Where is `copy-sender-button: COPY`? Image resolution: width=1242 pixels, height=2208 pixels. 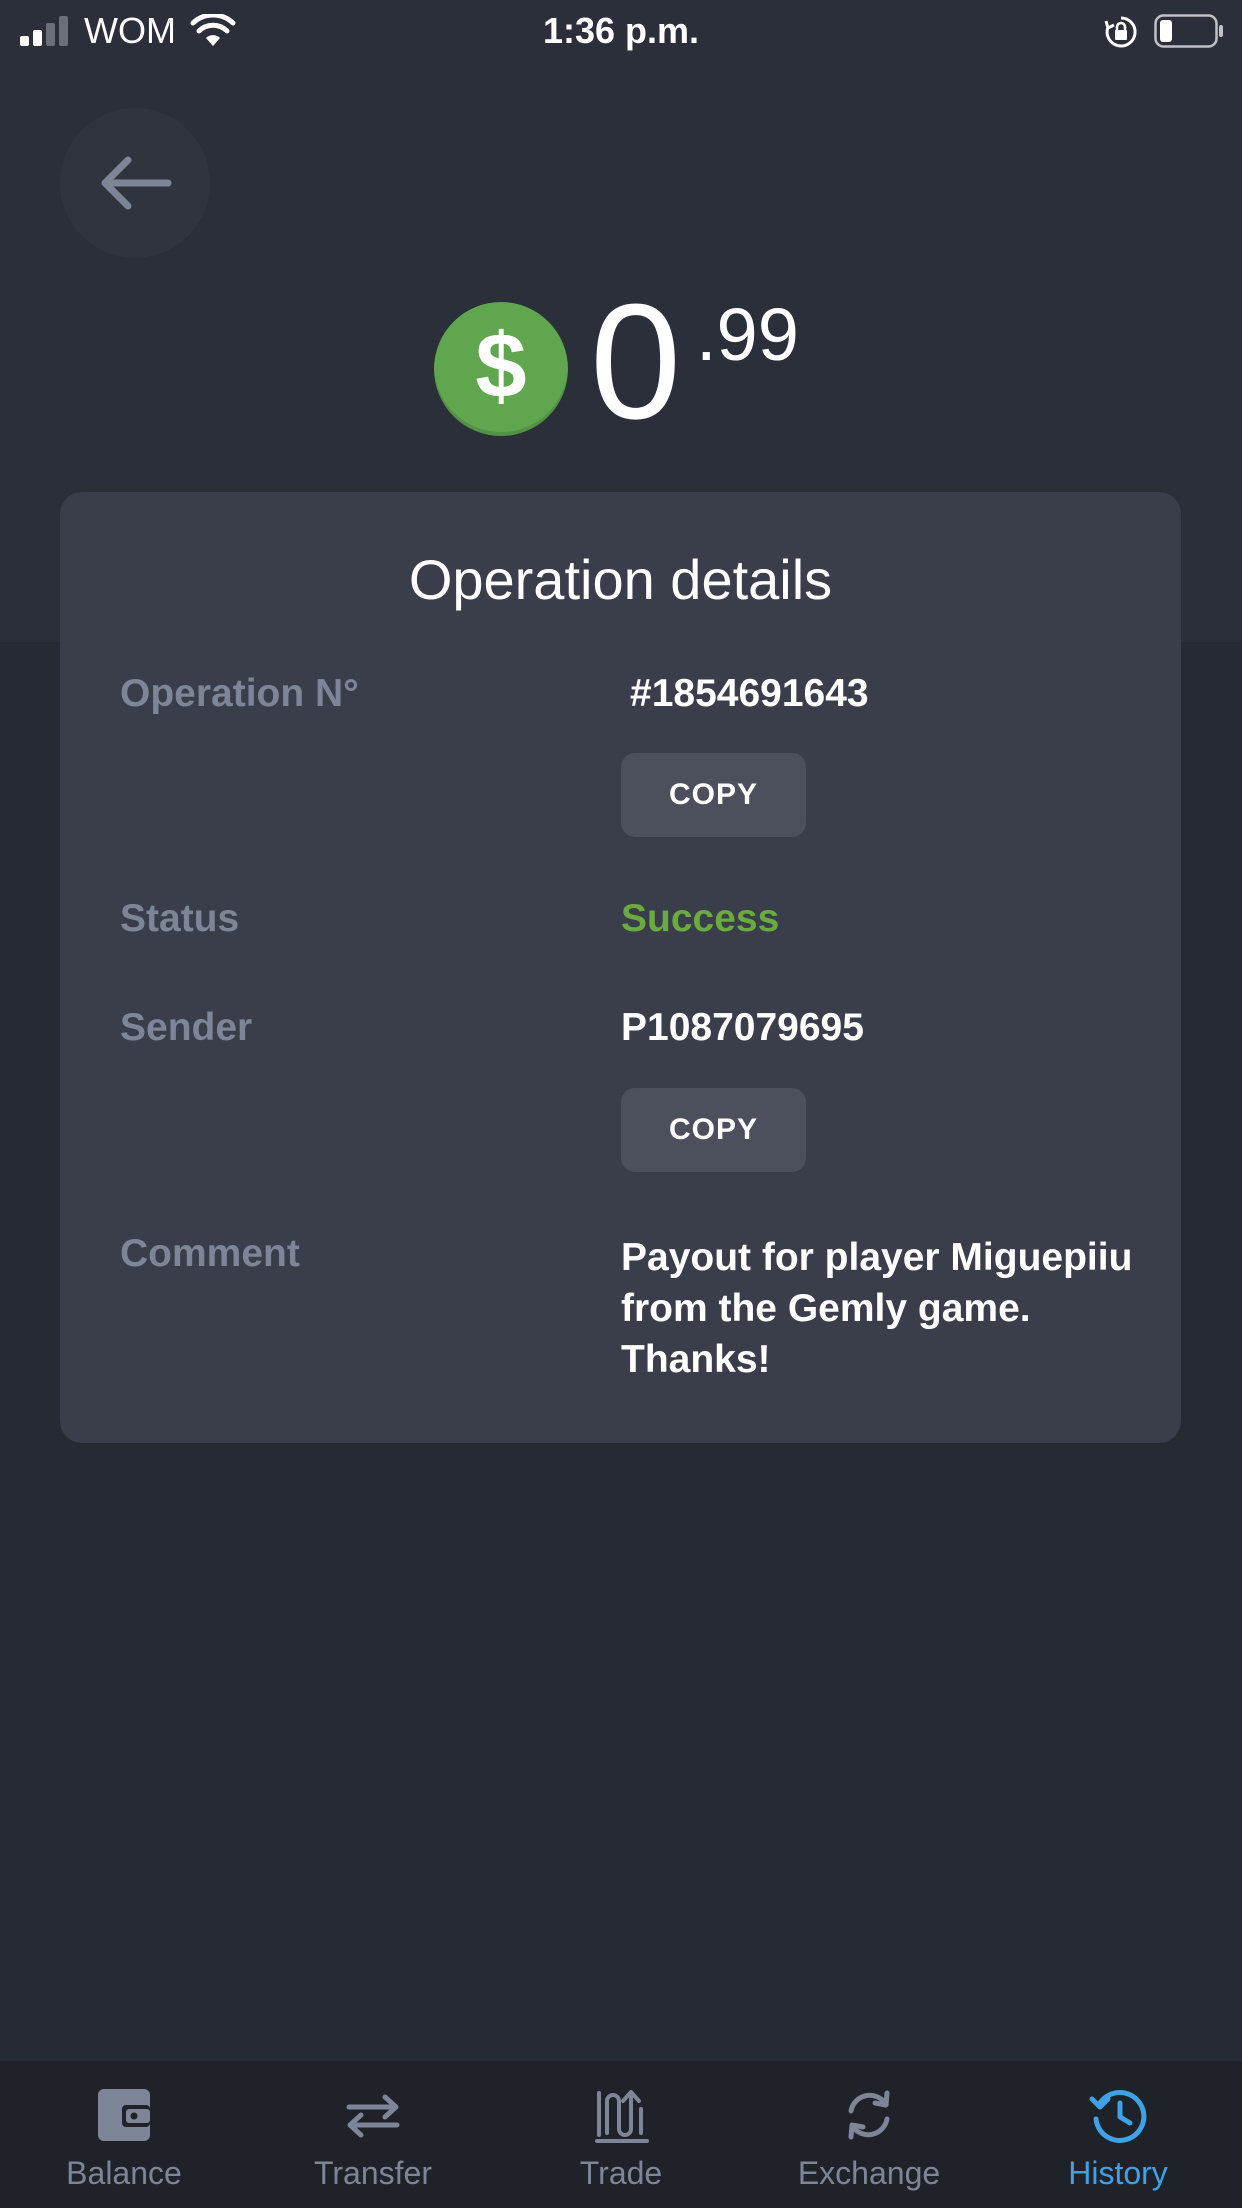 copy-sender-button: COPY is located at coordinates (713, 1130).